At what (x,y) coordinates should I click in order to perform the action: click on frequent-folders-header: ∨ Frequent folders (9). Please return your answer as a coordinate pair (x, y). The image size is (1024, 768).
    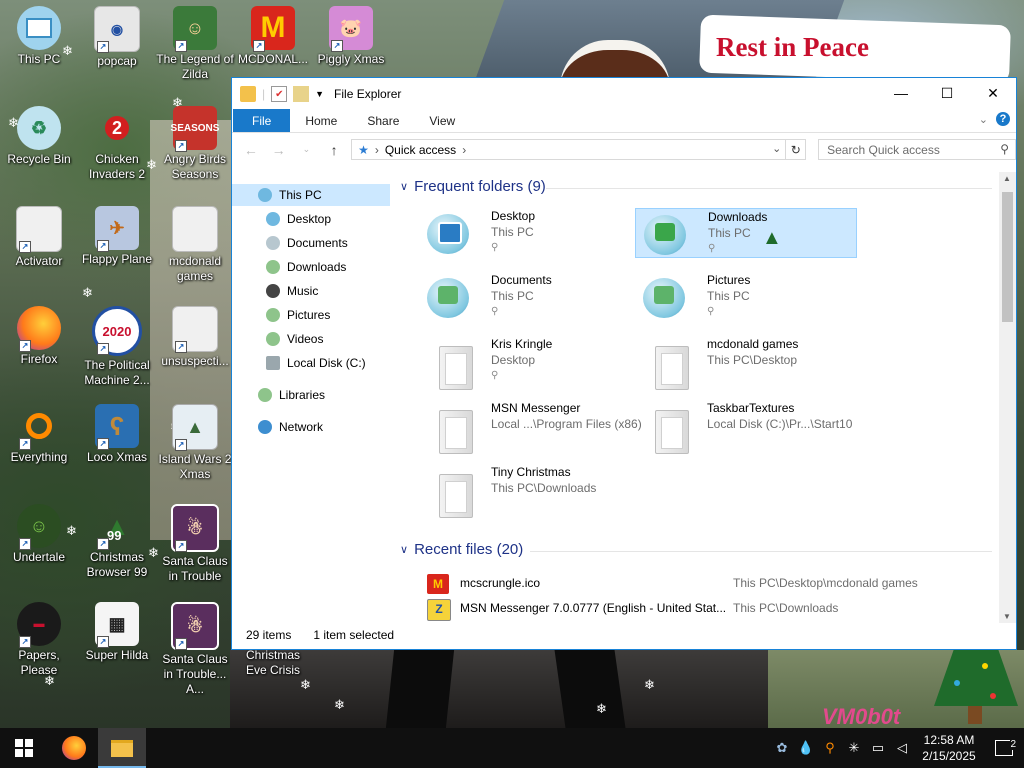
    Looking at the image, I should click on (473, 186).